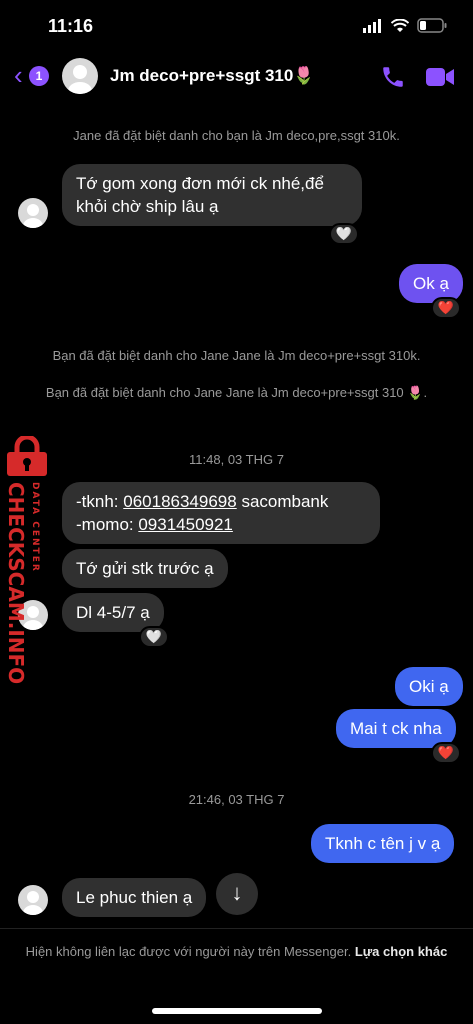 Image resolution: width=473 pixels, height=1024 pixels. I want to click on contact-name: Jm deco+pre+ssgt 310🌷, so click(212, 76).